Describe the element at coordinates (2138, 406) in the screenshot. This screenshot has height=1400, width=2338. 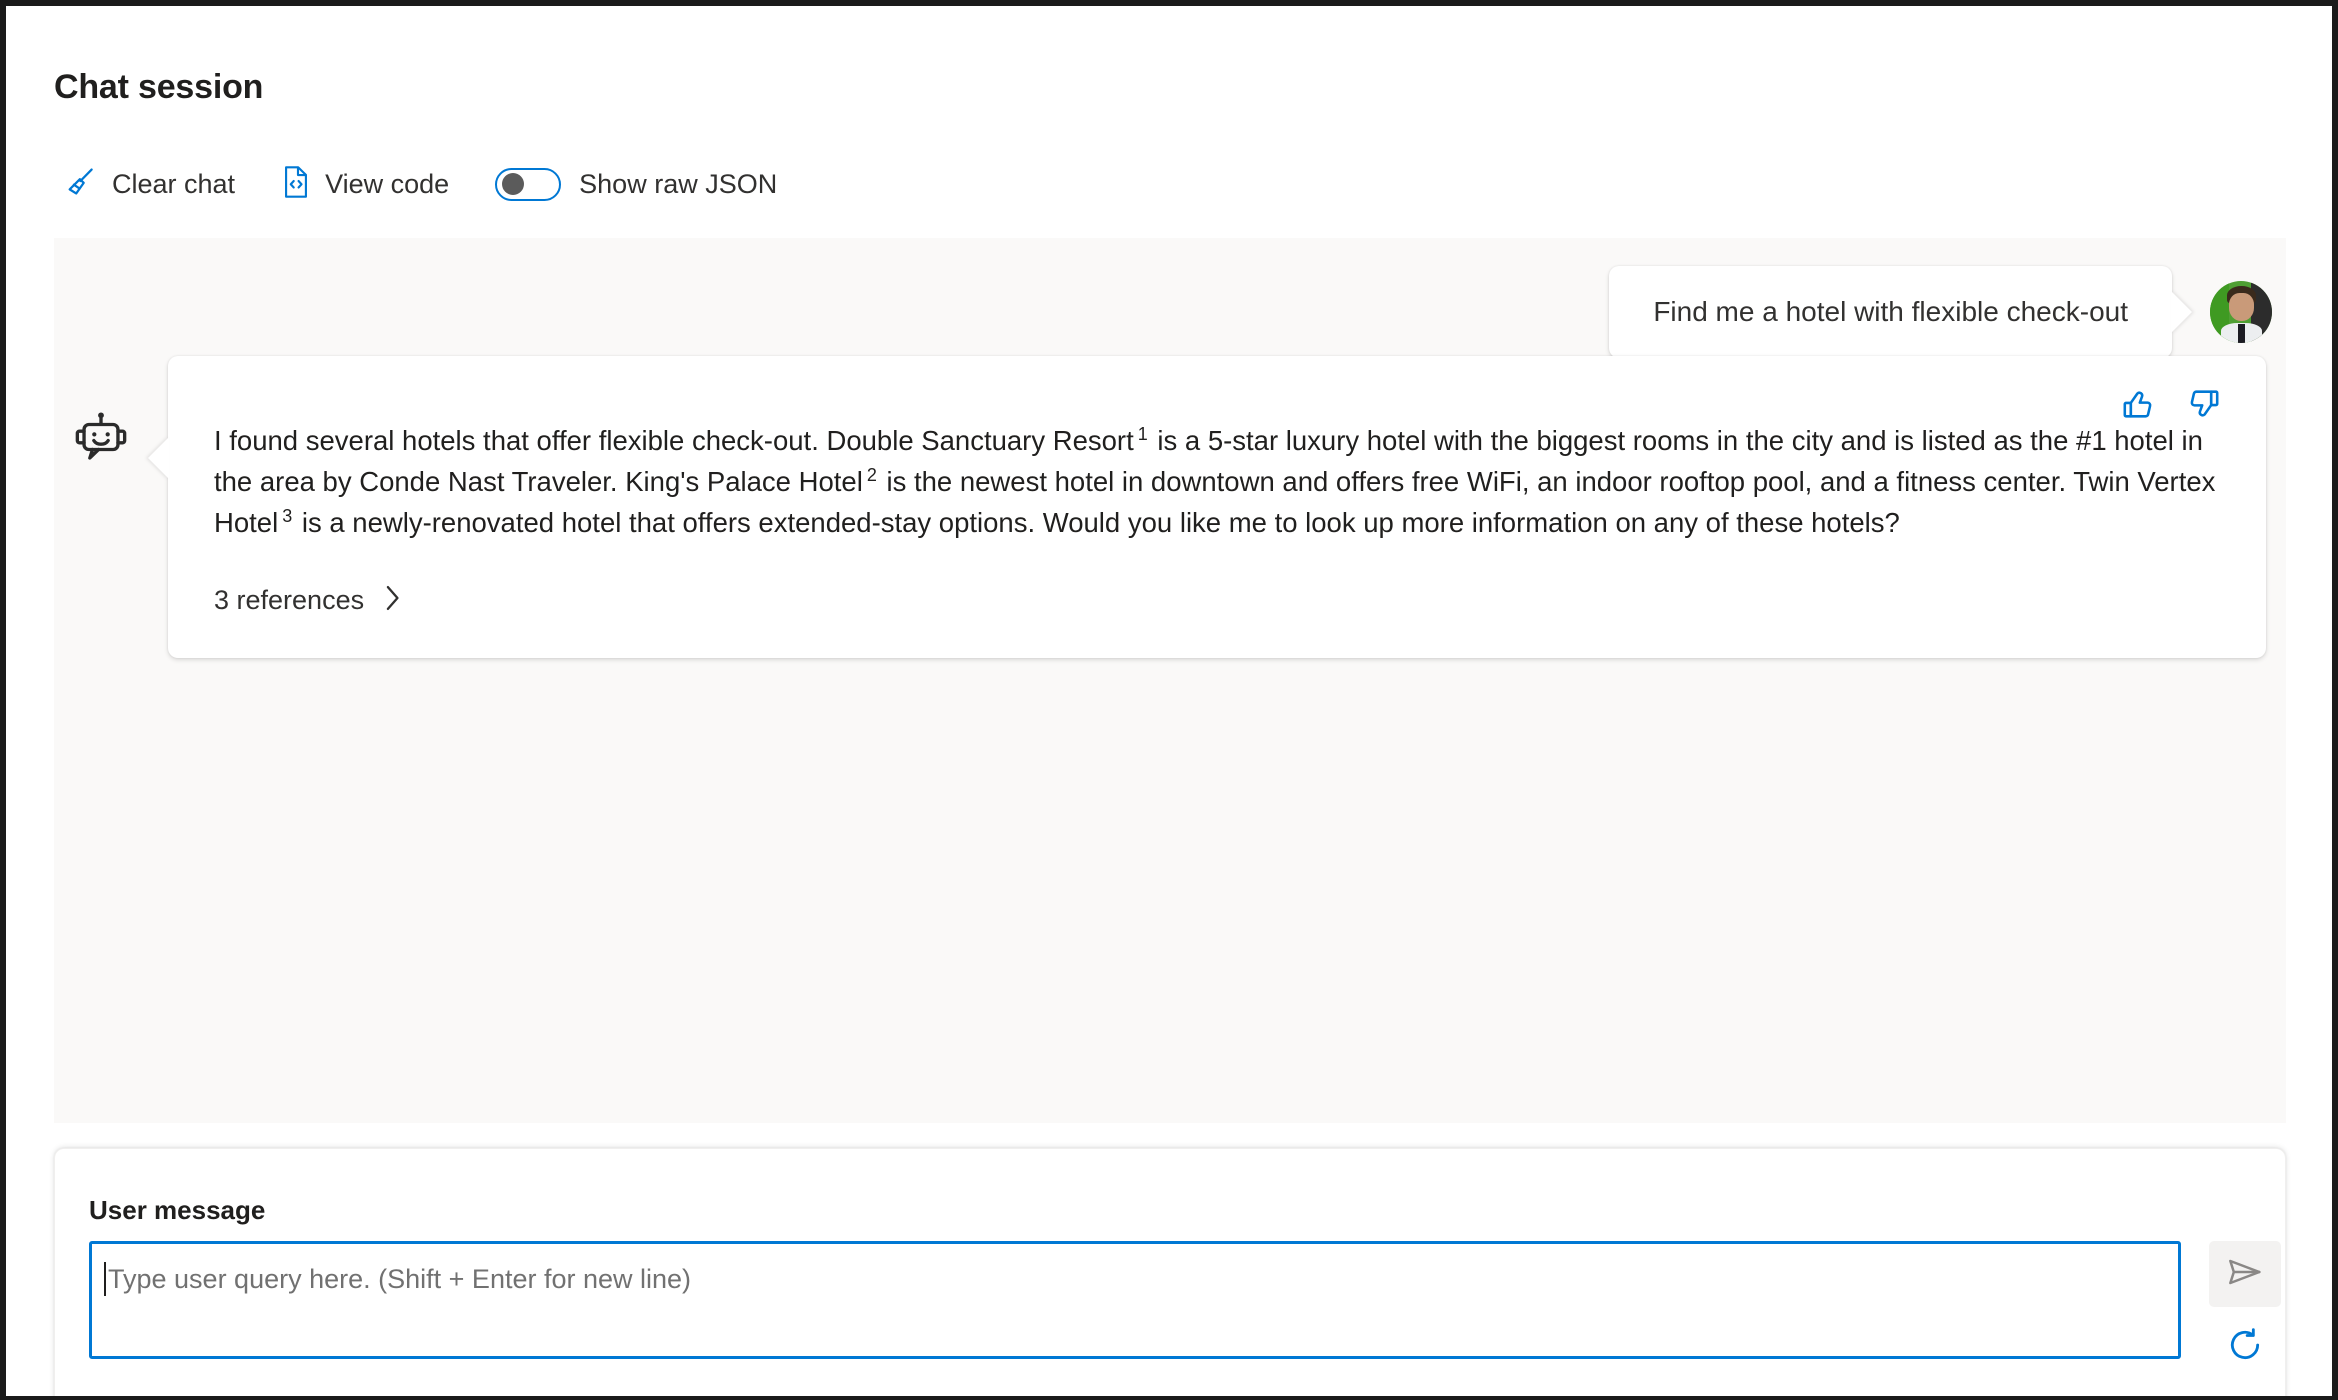
I see `thumbs-up-icon` at that location.